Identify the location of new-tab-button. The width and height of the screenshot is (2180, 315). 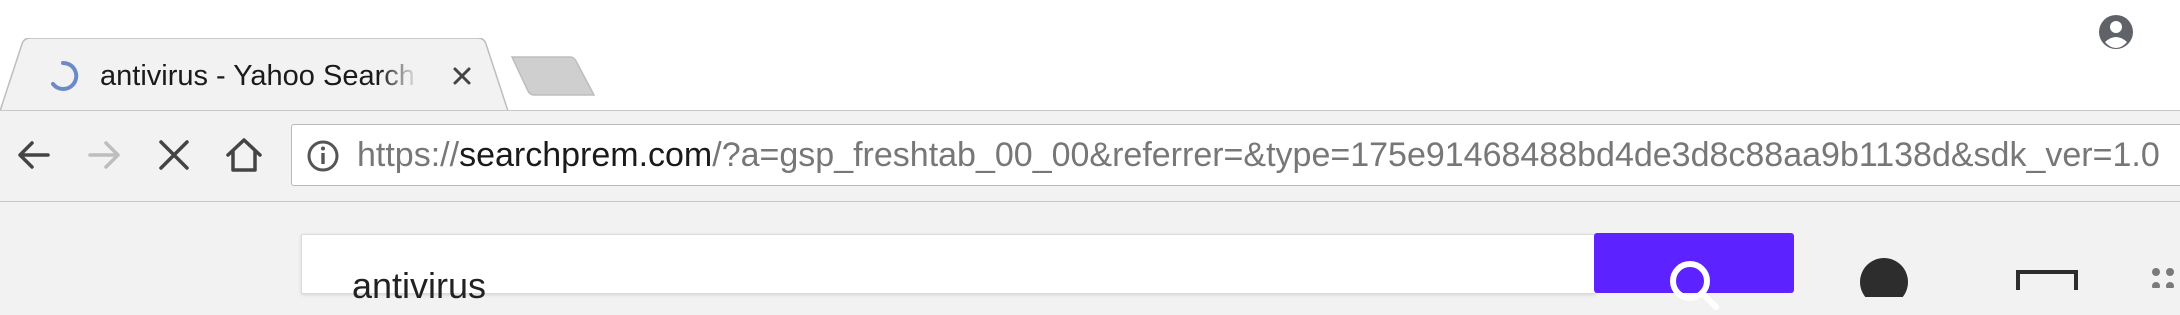
(555, 77).